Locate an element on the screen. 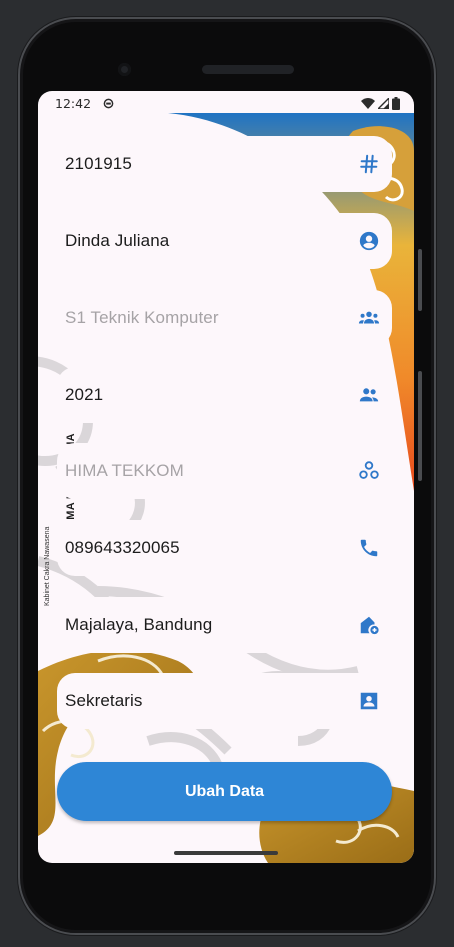 The height and width of the screenshot is (947, 454). nim-field: 2101915 is located at coordinates (224, 164).